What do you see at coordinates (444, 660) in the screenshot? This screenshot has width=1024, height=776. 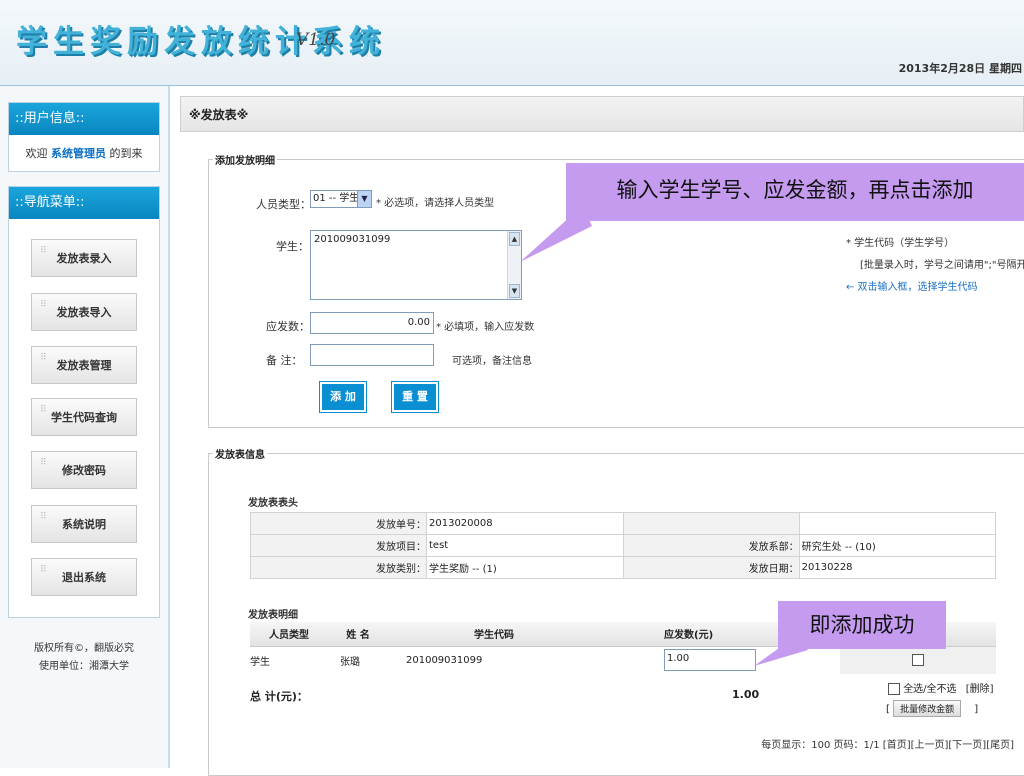 I see `cell-code: 201009031099` at bounding box center [444, 660].